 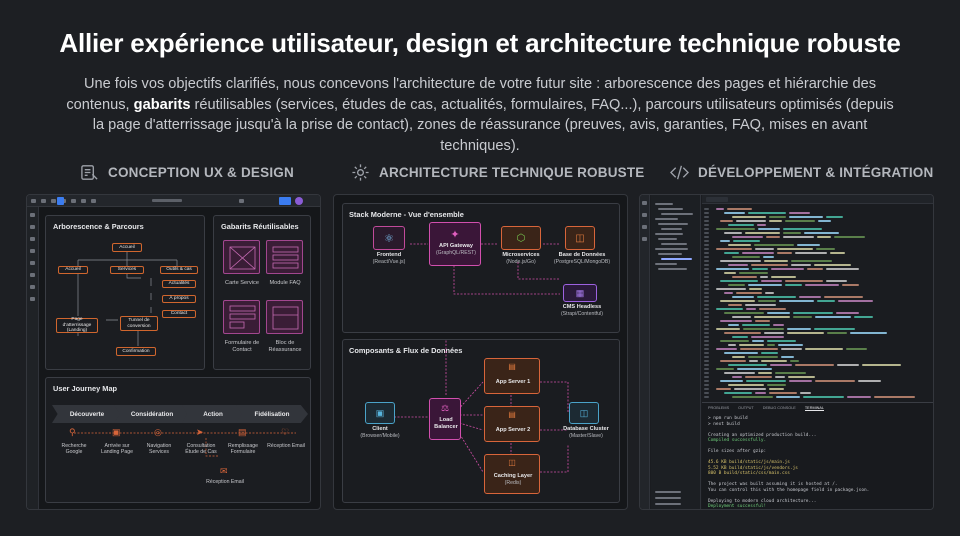 I want to click on terminal-line: 800 B build/static/css/main.css, so click(x=749, y=473).